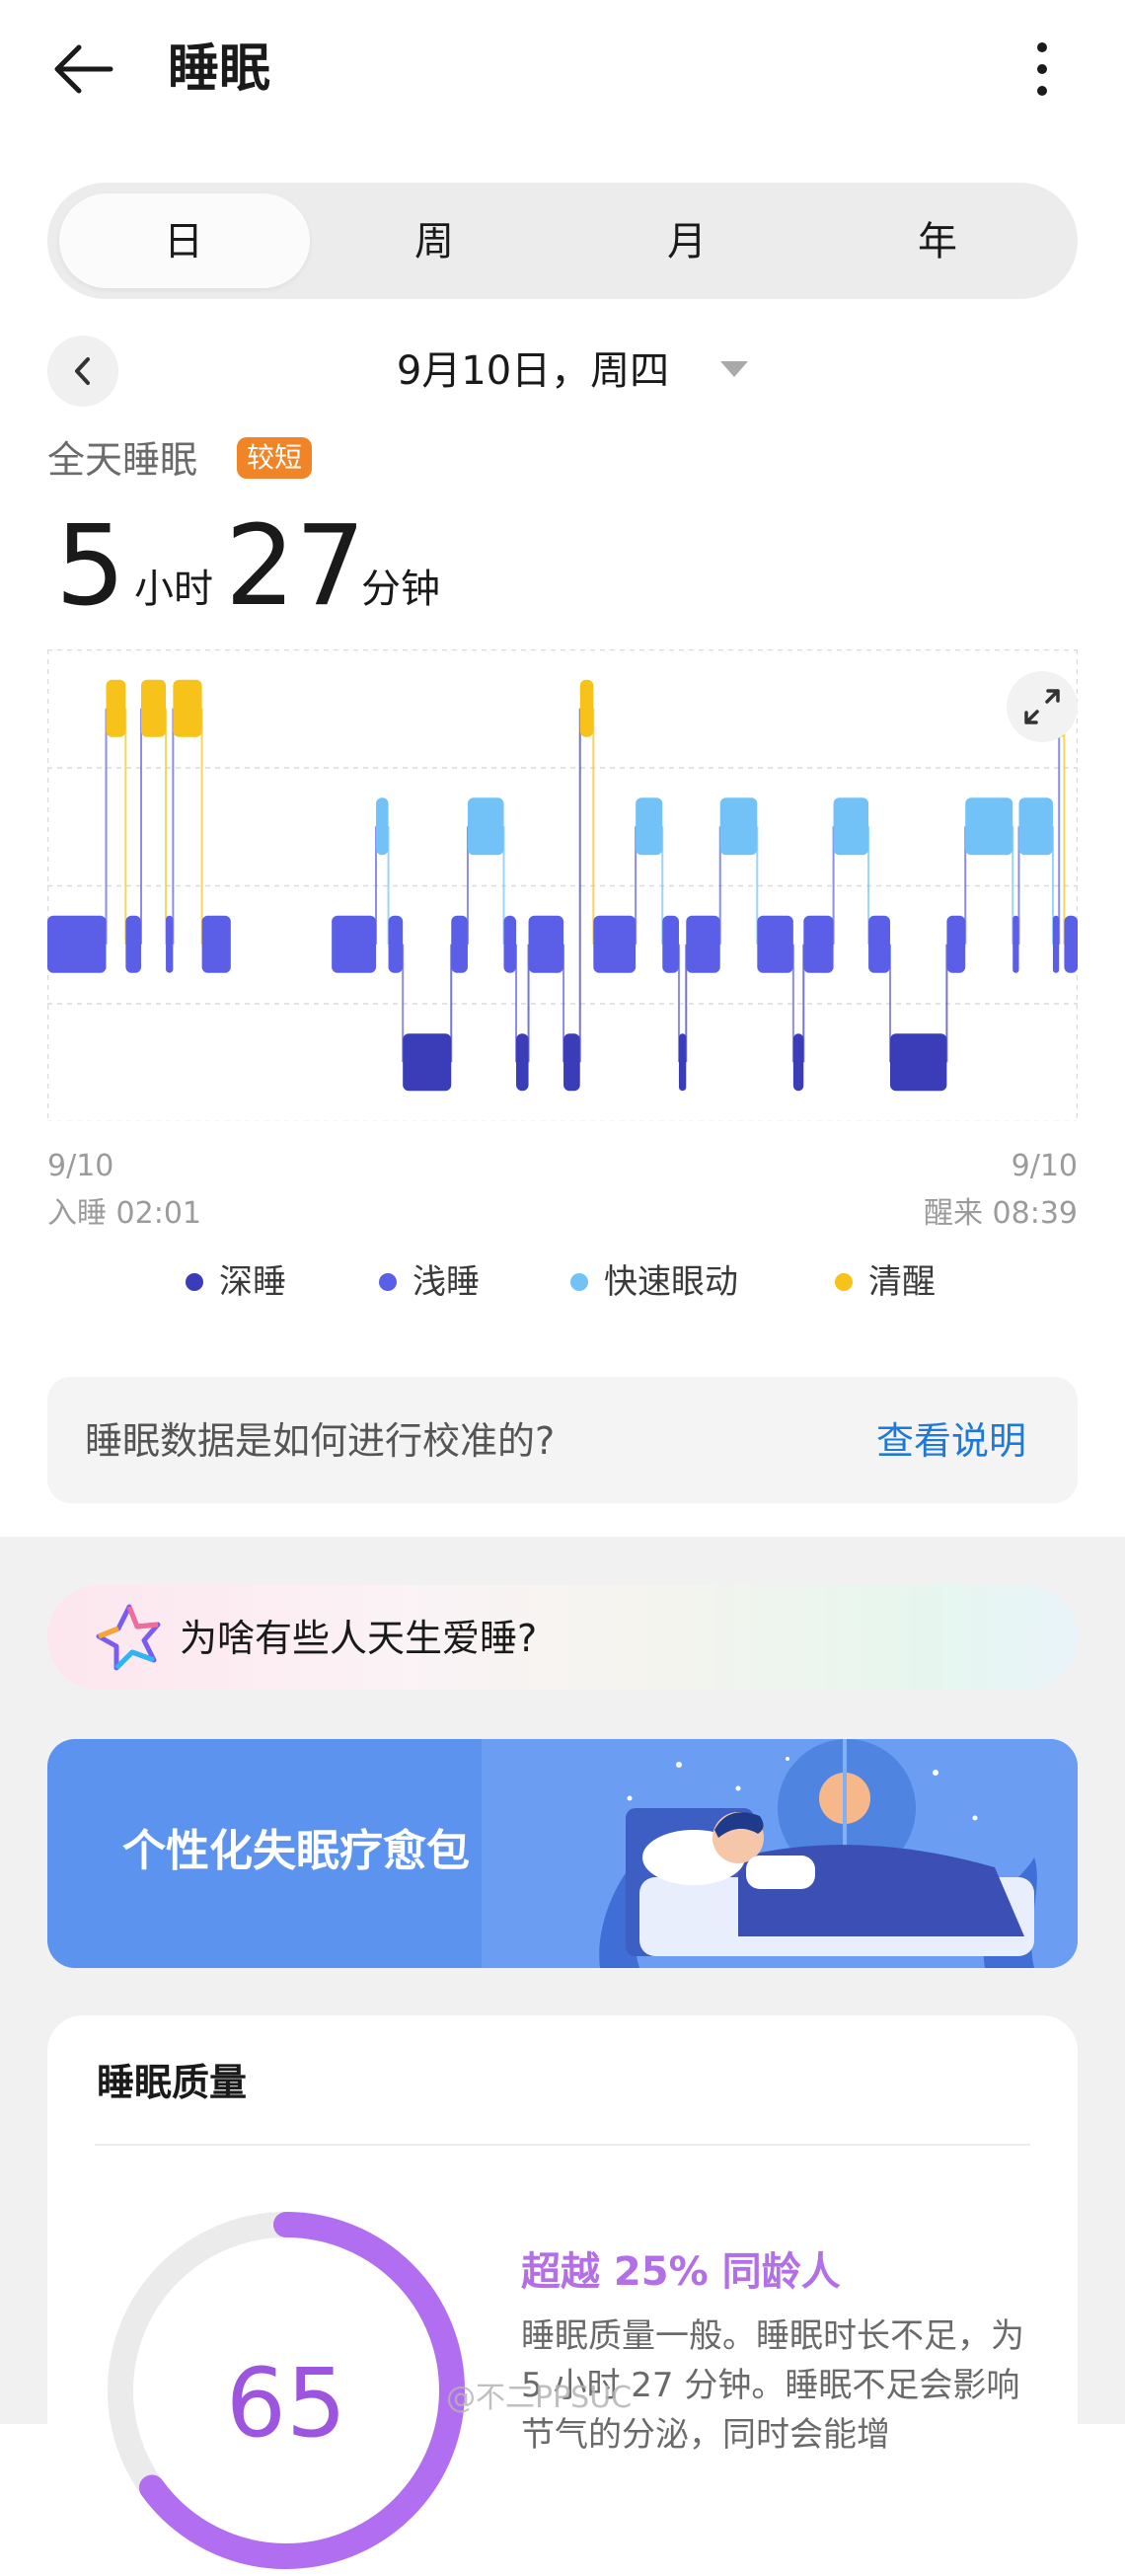  Describe the element at coordinates (579, 1282) in the screenshot. I see `legend-rem-dot` at that location.